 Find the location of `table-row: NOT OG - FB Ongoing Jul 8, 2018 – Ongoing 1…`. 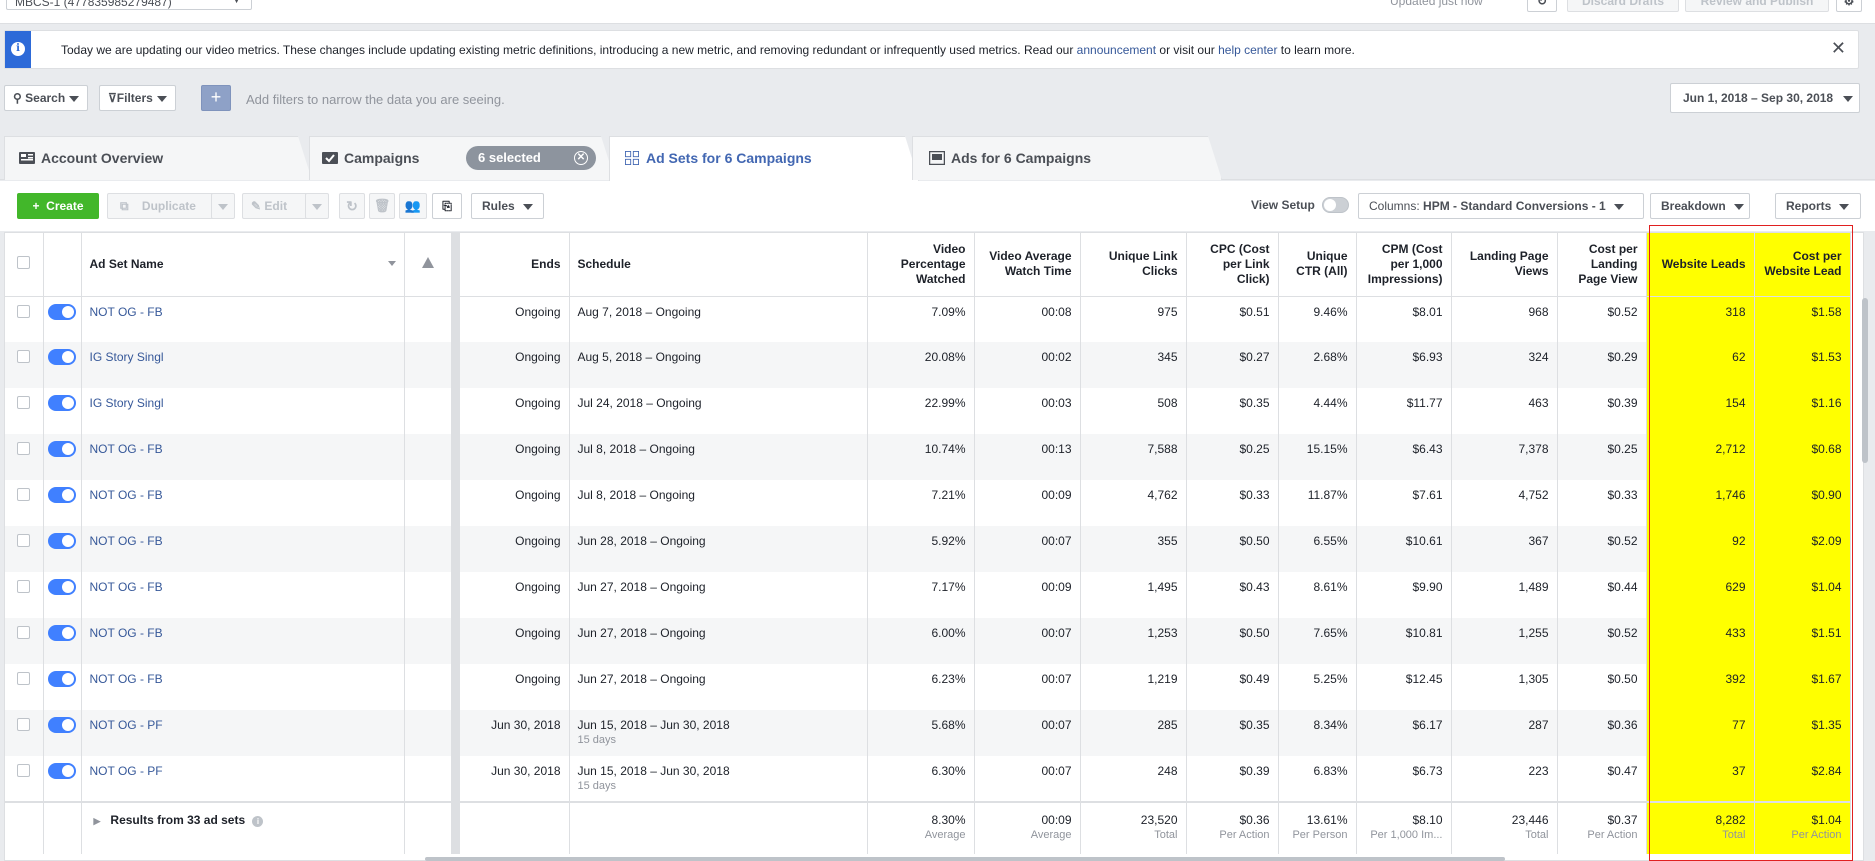

table-row: NOT OG - FB Ongoing Jul 8, 2018 – Ongoing 1… is located at coordinates (928, 457).